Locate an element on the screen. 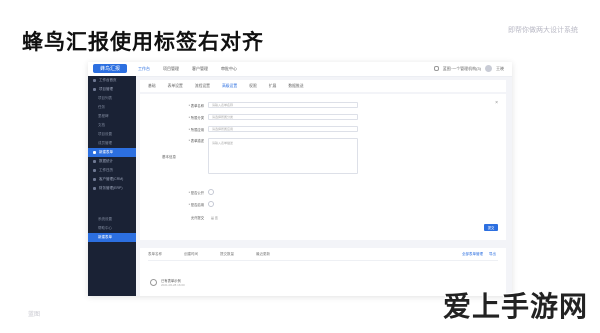 This screenshot has width=600, height=333. sidebar-item-label: 数据统计 is located at coordinates (106, 161).